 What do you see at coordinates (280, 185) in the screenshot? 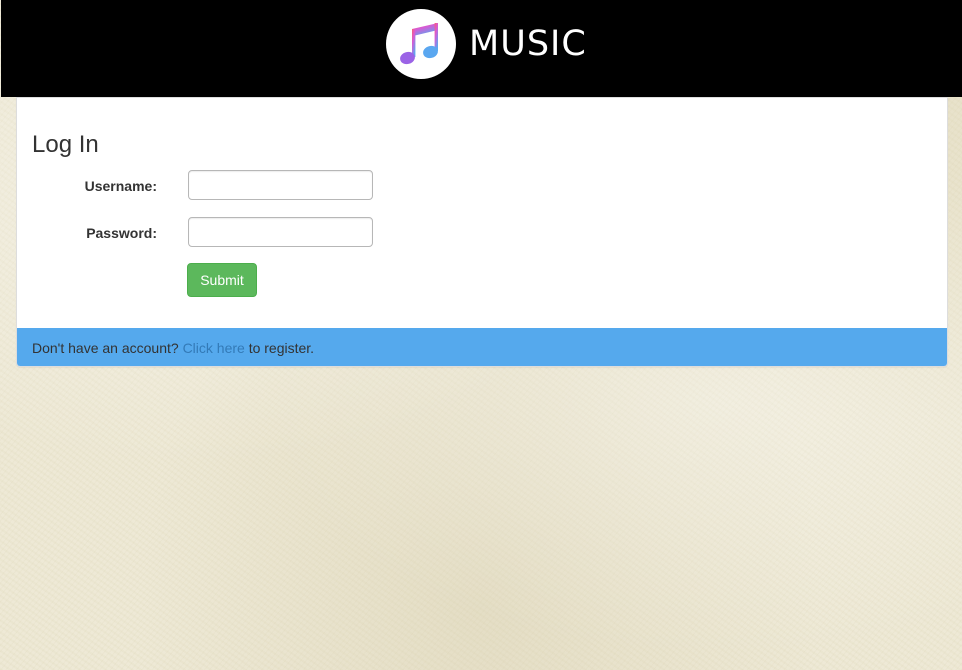
I see `username-field` at bounding box center [280, 185].